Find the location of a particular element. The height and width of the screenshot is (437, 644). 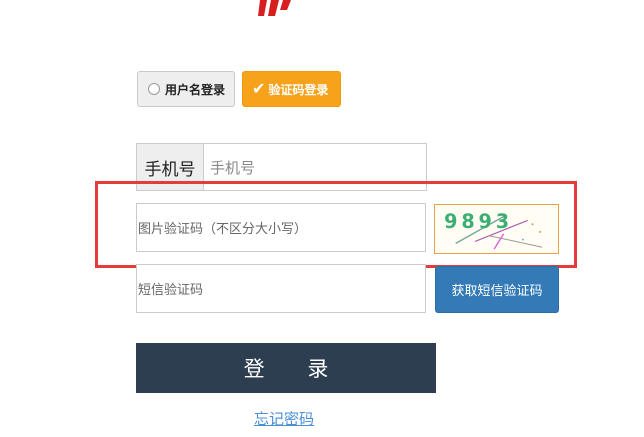

get-sms-code-button: 获取短信验证码 is located at coordinates (497, 289).